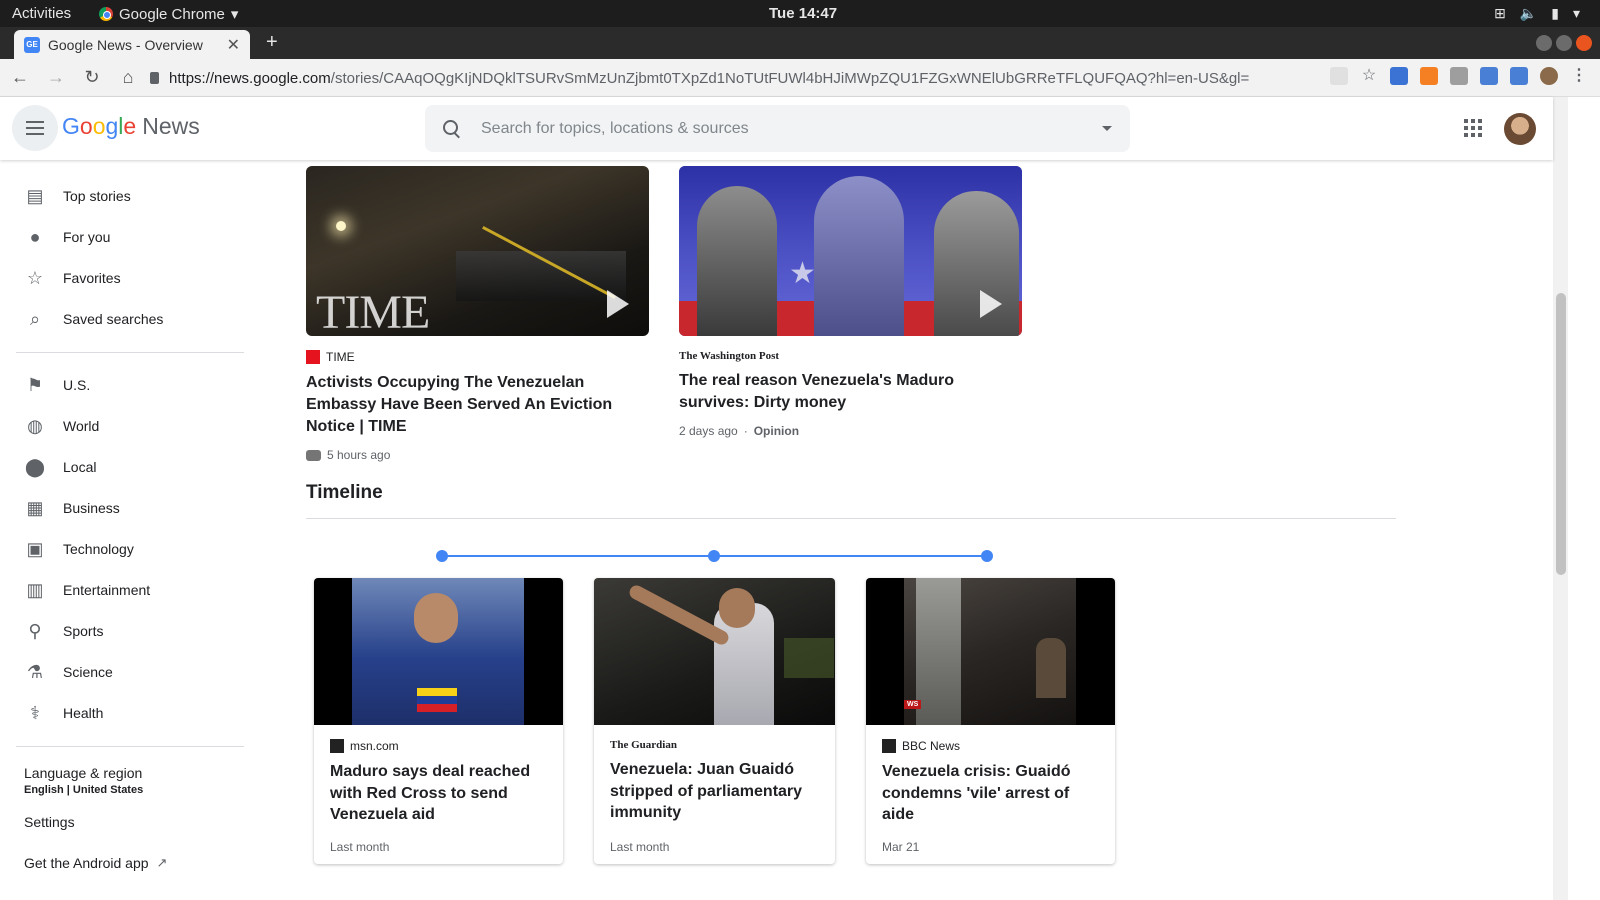 This screenshot has width=1600, height=900. What do you see at coordinates (130, 508) in the screenshot?
I see `sidebar-item-business: ▦ Business` at bounding box center [130, 508].